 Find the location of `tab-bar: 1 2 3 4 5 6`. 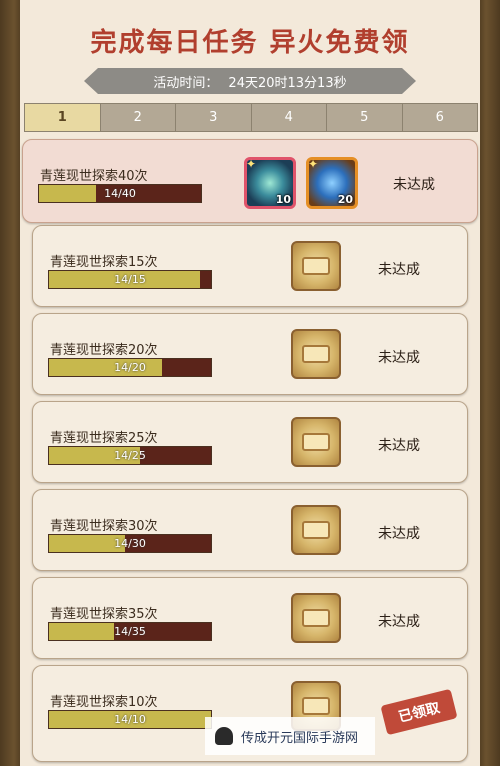

tab-bar: 1 2 3 4 5 6 is located at coordinates (251, 117).